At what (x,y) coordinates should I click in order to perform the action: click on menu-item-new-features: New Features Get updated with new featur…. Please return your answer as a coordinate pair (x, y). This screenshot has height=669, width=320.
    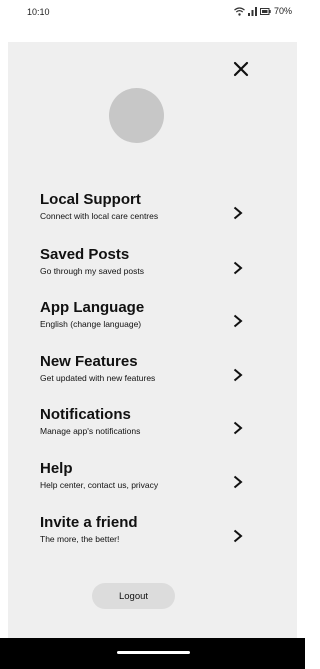
    Looking at the image, I should click on (152, 378).